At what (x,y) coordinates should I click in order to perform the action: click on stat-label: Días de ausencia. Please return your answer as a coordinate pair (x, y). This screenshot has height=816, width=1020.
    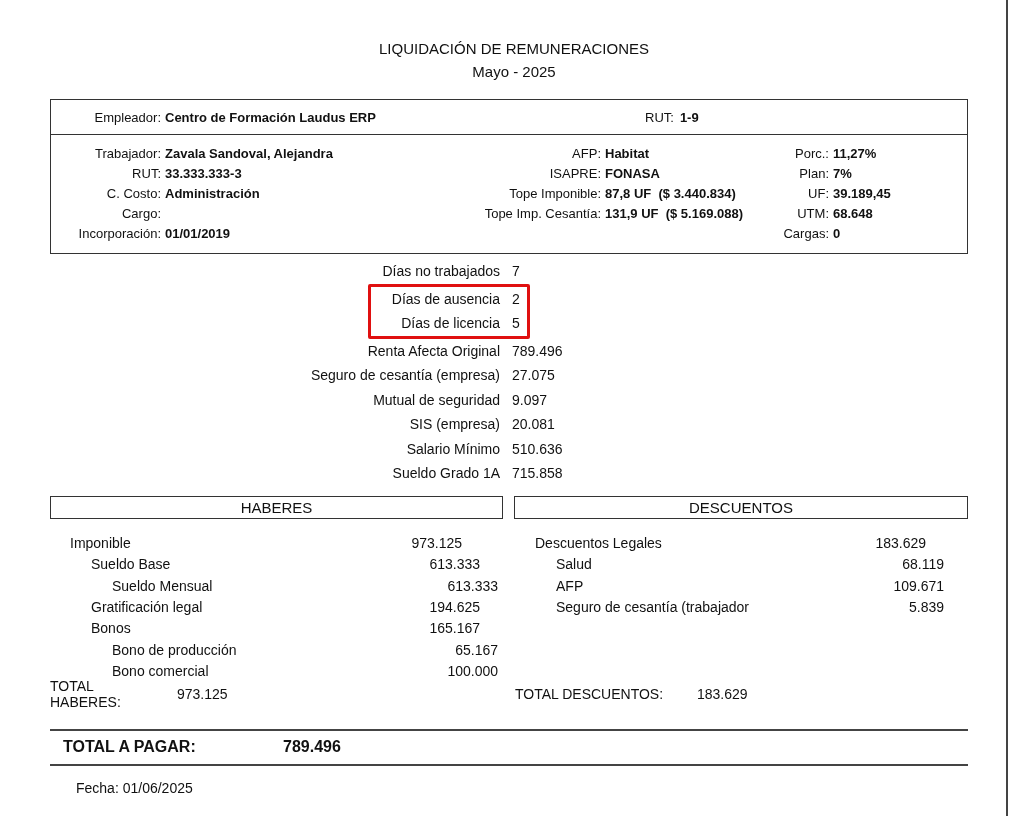
    Looking at the image, I should click on (445, 298).